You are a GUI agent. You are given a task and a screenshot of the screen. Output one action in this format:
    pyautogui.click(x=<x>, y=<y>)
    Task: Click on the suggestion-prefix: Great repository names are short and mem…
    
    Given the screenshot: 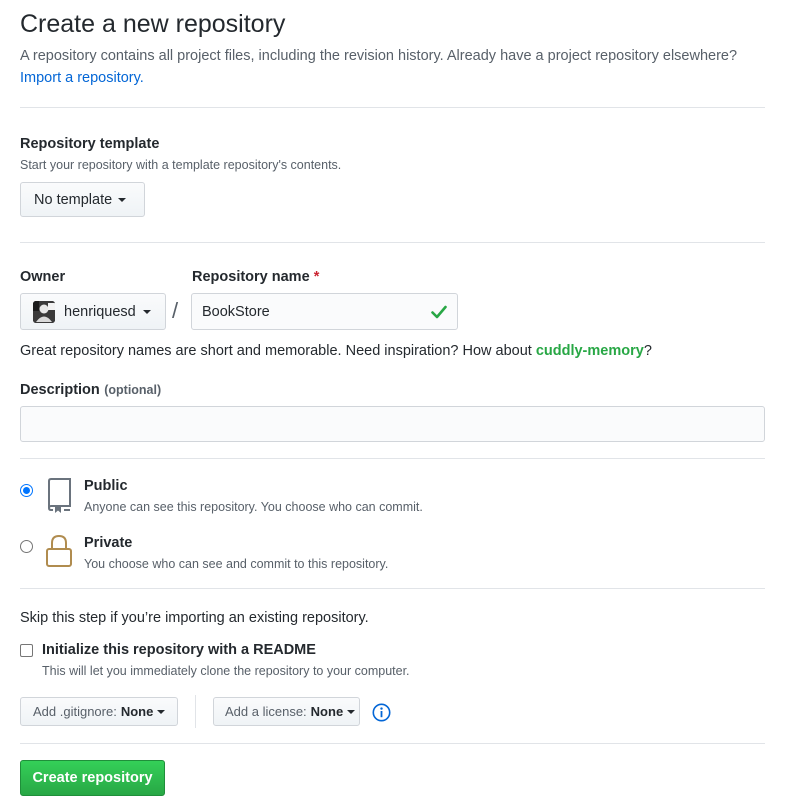 What is the action you would take?
    pyautogui.click(x=276, y=351)
    